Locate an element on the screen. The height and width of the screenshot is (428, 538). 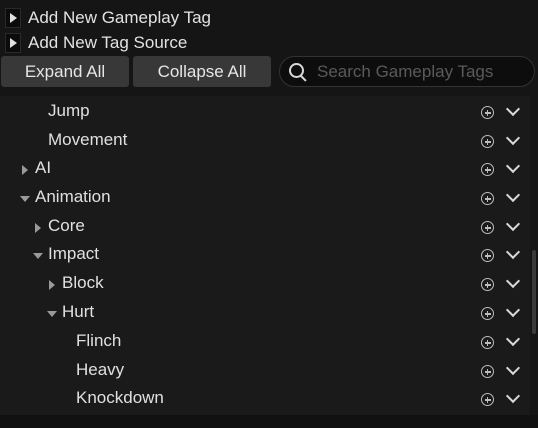
tree-row-core: Core is located at coordinates (265, 226).